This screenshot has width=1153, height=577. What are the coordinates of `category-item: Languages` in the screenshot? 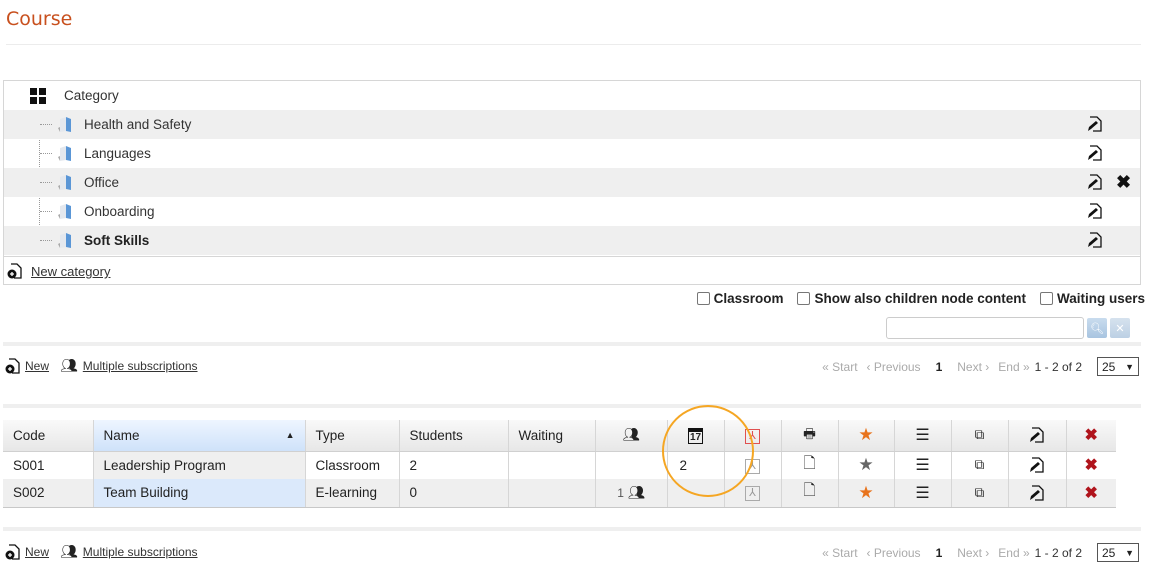 It's located at (572, 153).